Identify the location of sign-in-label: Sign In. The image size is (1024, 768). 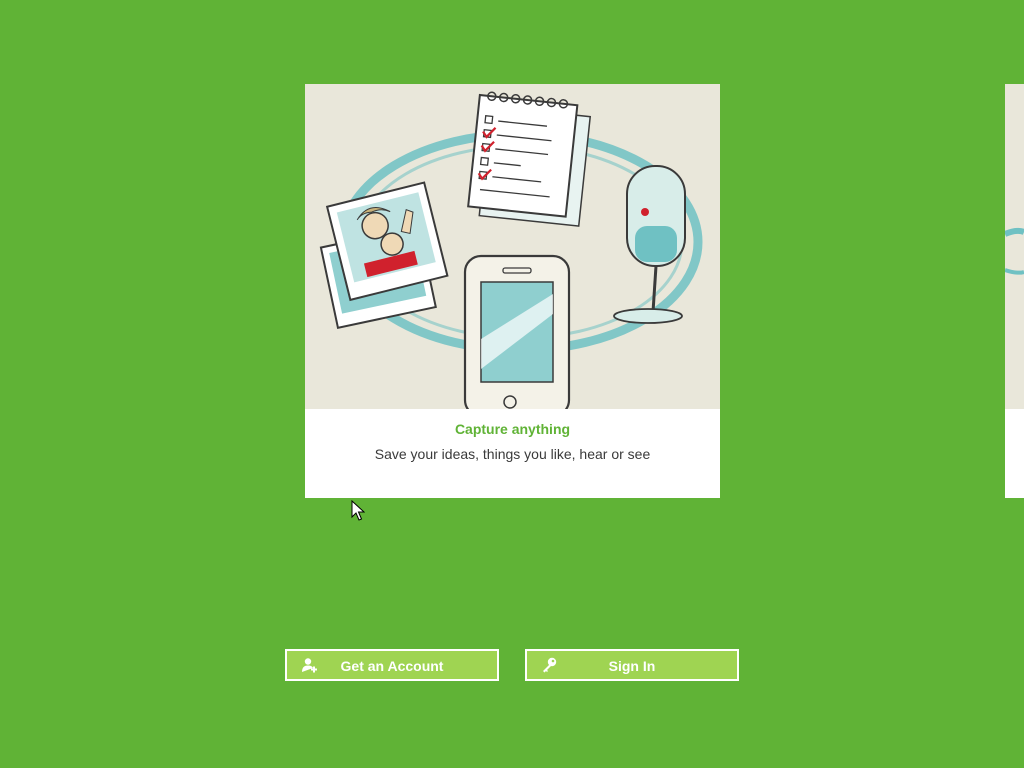
(632, 666).